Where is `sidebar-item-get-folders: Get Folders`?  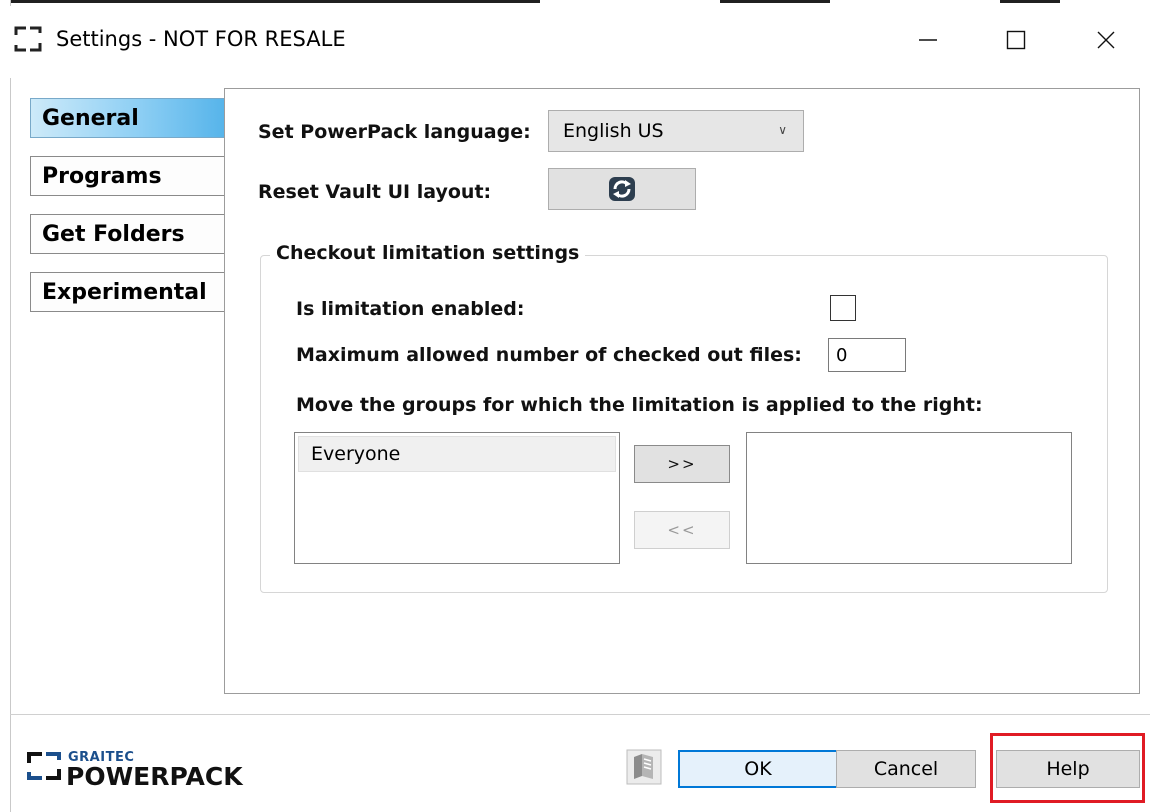 sidebar-item-get-folders: Get Folders is located at coordinates (128, 234).